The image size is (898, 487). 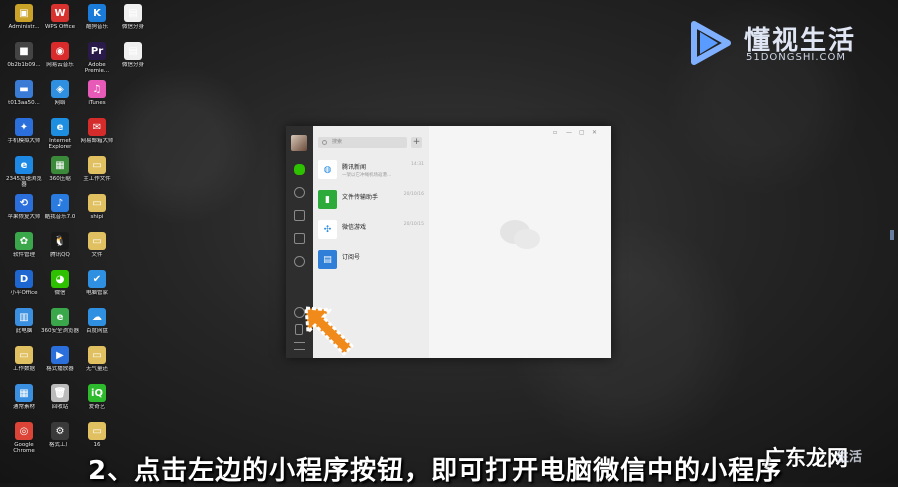 What do you see at coordinates (371, 231) in the screenshot?
I see `chat-list-item: ✣ 微信游戏 20/10/15` at bounding box center [371, 231].